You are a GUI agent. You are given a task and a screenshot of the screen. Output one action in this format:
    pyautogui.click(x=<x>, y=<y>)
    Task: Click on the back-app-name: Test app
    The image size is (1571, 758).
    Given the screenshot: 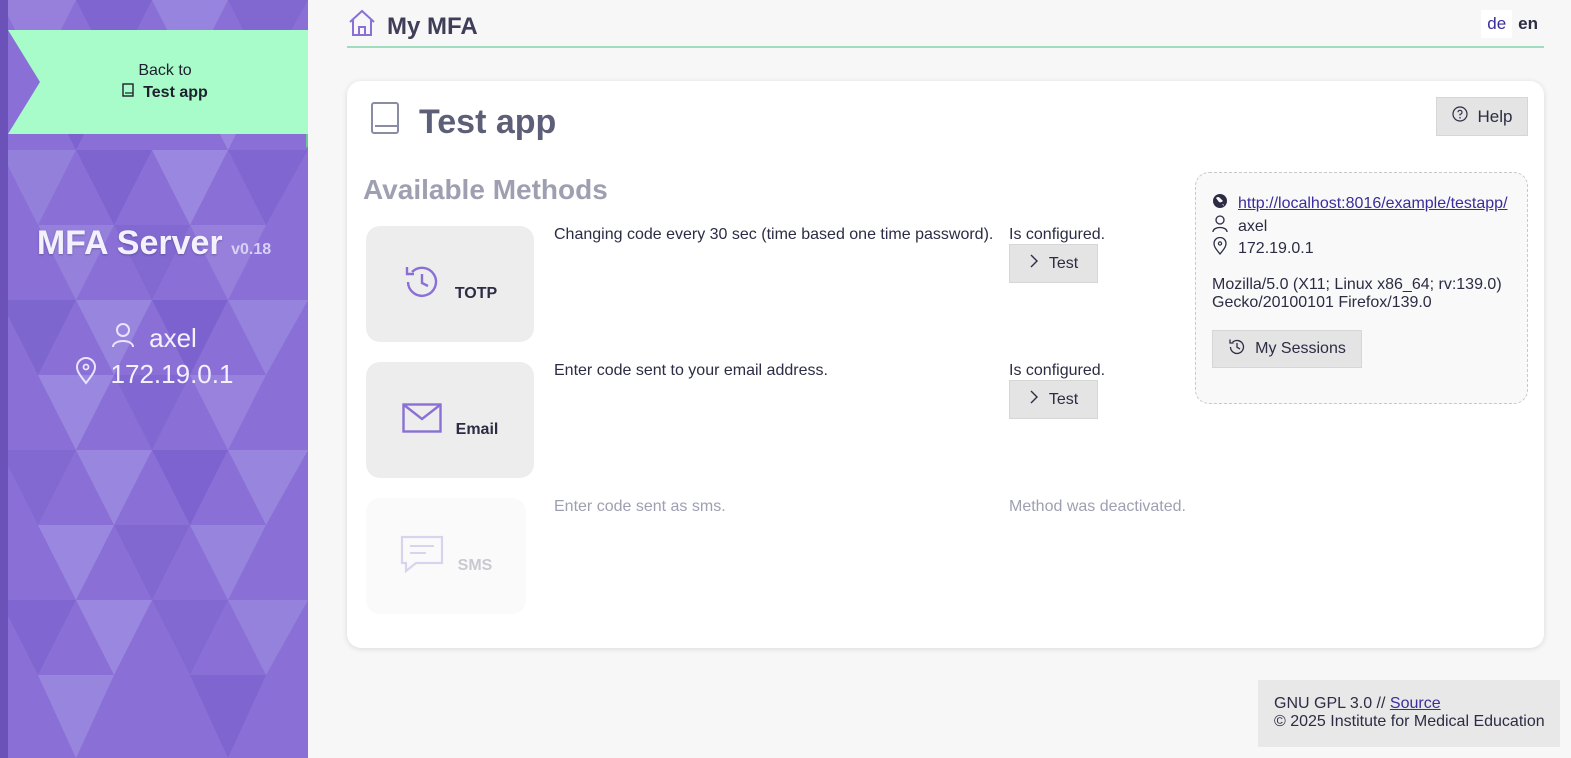 What is the action you would take?
    pyautogui.click(x=175, y=92)
    